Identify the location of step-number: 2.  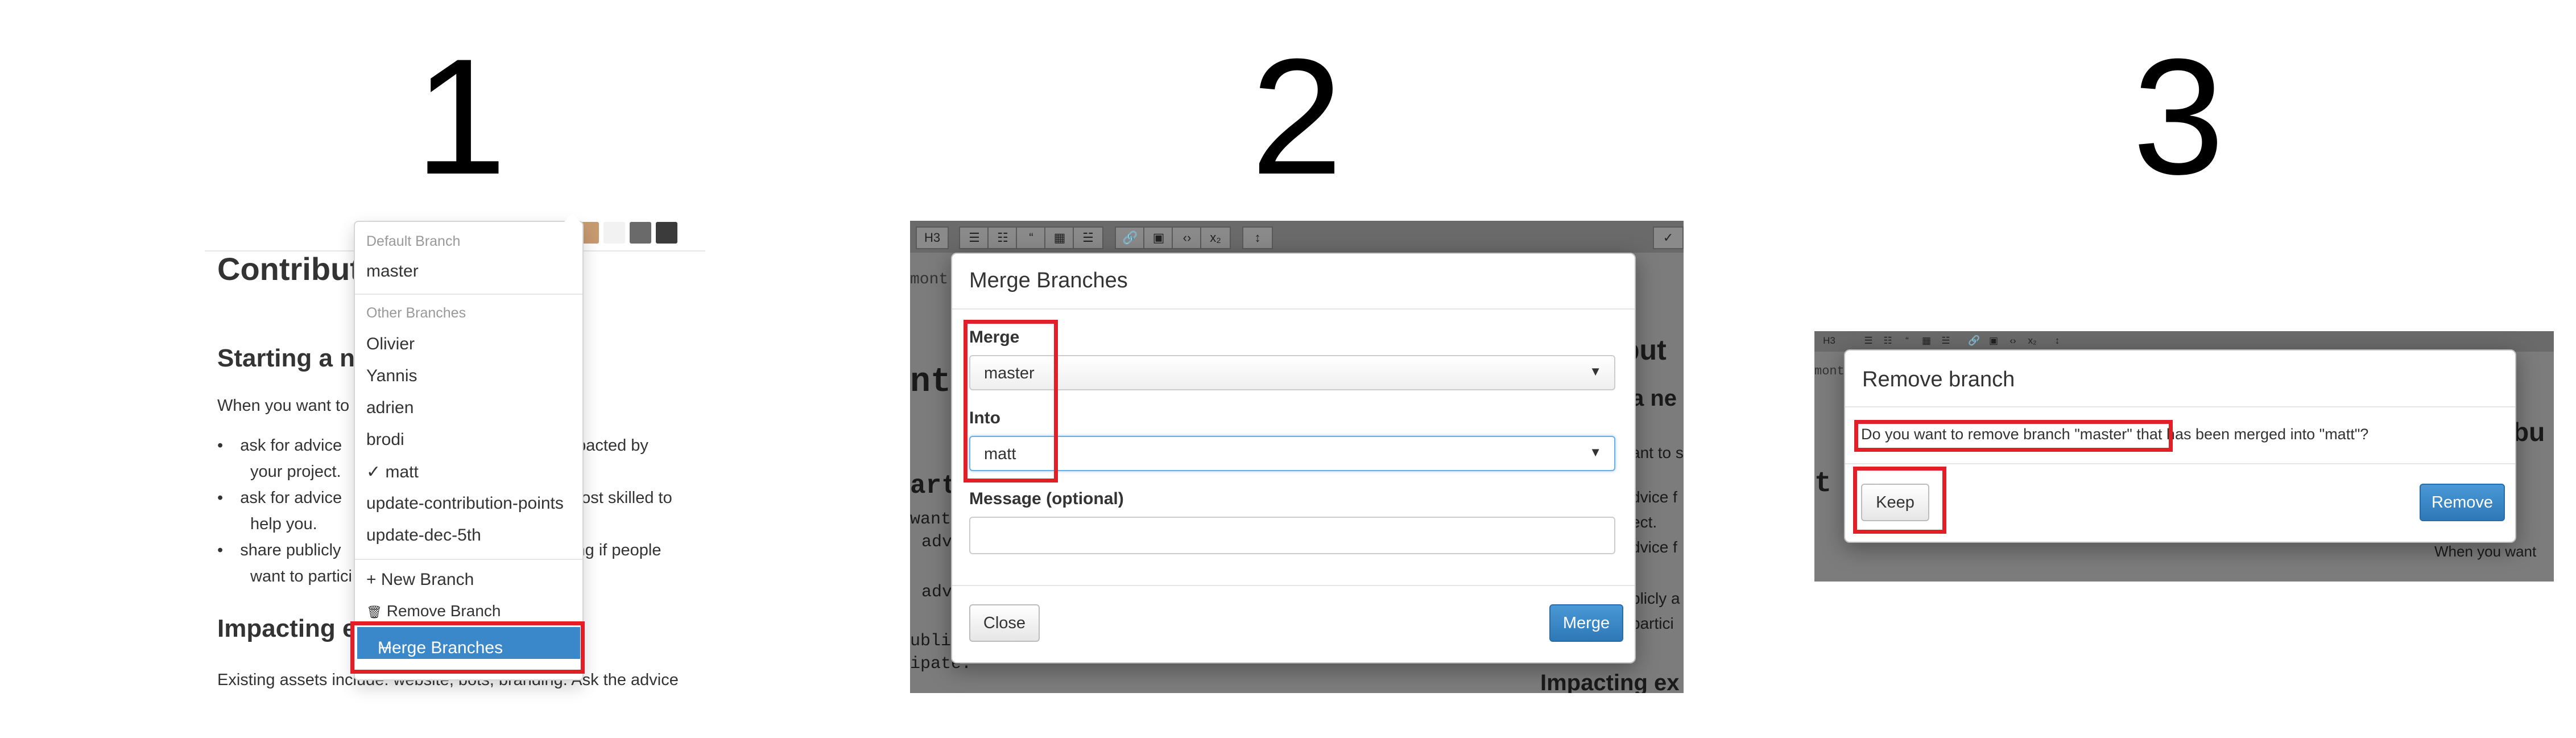
(1297, 116).